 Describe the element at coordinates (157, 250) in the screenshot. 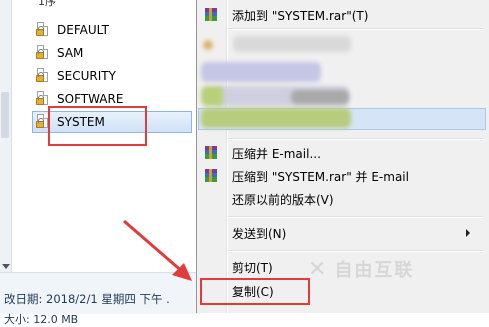

I see `annotation-arrow-icon` at that location.